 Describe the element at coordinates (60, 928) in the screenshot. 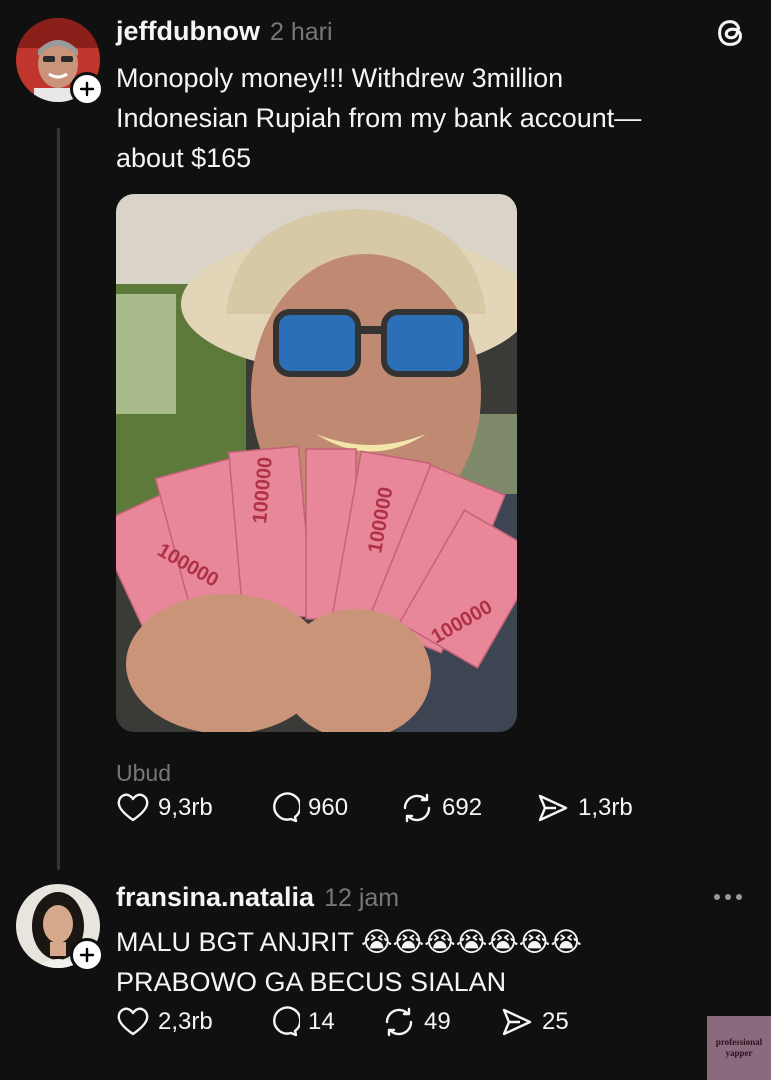

I see `avatar-fransina-natalia` at that location.